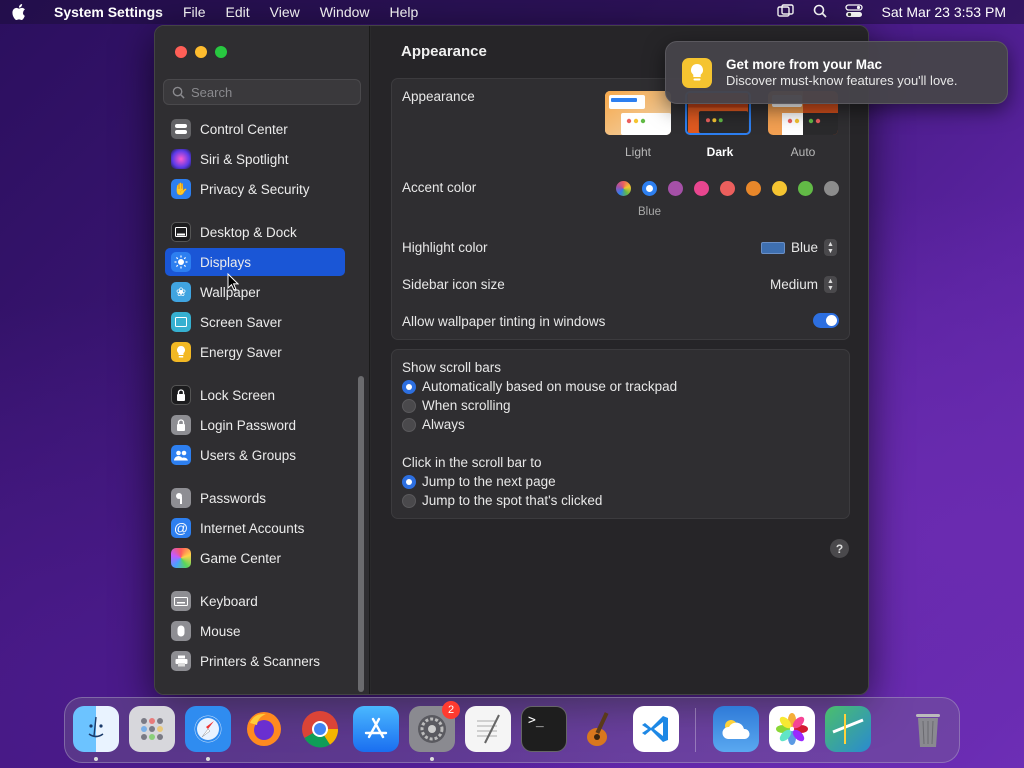 The width and height of the screenshot is (1024, 768). What do you see at coordinates (638, 113) in the screenshot?
I see `appearance-light-option` at bounding box center [638, 113].